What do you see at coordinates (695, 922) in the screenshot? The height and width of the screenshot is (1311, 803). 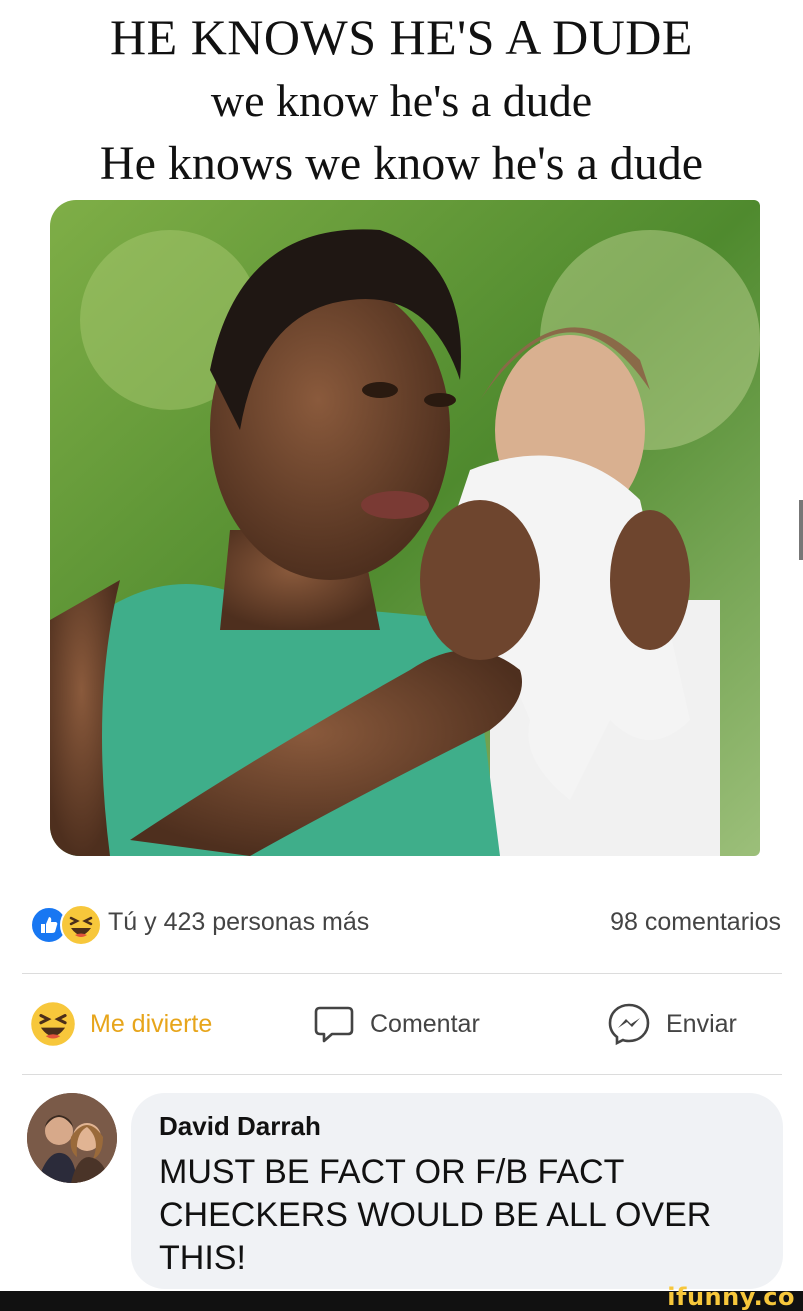 I see `comments-count: 98 comentarios` at bounding box center [695, 922].